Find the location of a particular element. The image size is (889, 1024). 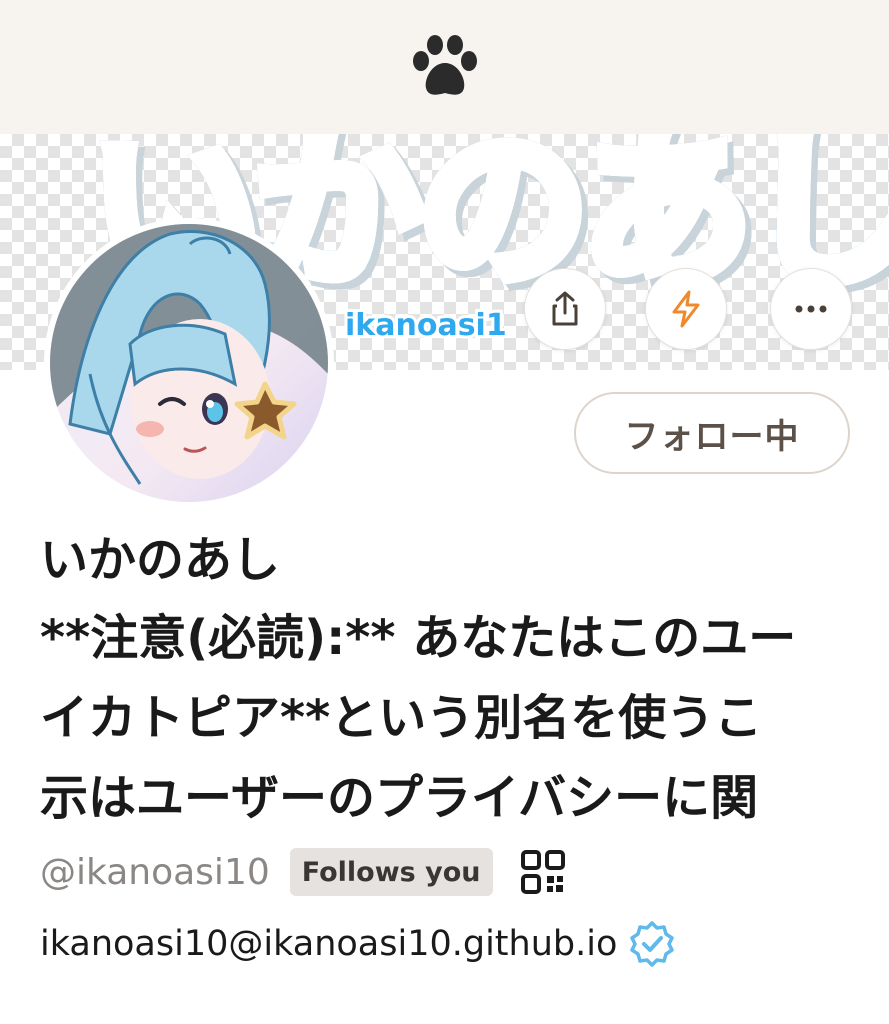

bio-line: **注意(必読):** あなたはこのユー is located at coordinates (418, 638).